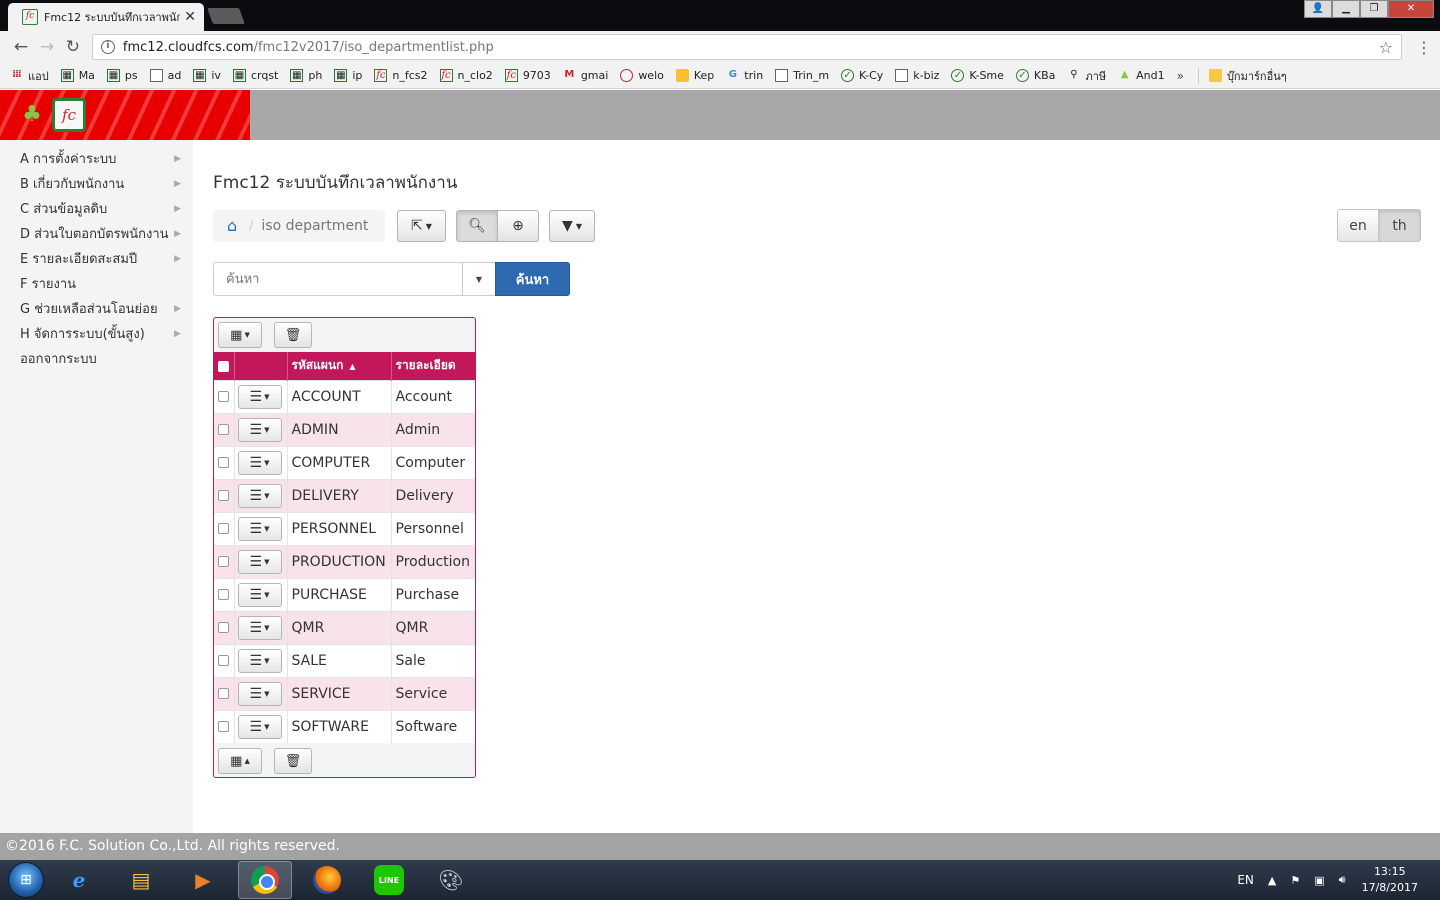 Image resolution: width=1440 pixels, height=900 pixels. I want to click on tray-expand-icon: ▲, so click(1272, 880).